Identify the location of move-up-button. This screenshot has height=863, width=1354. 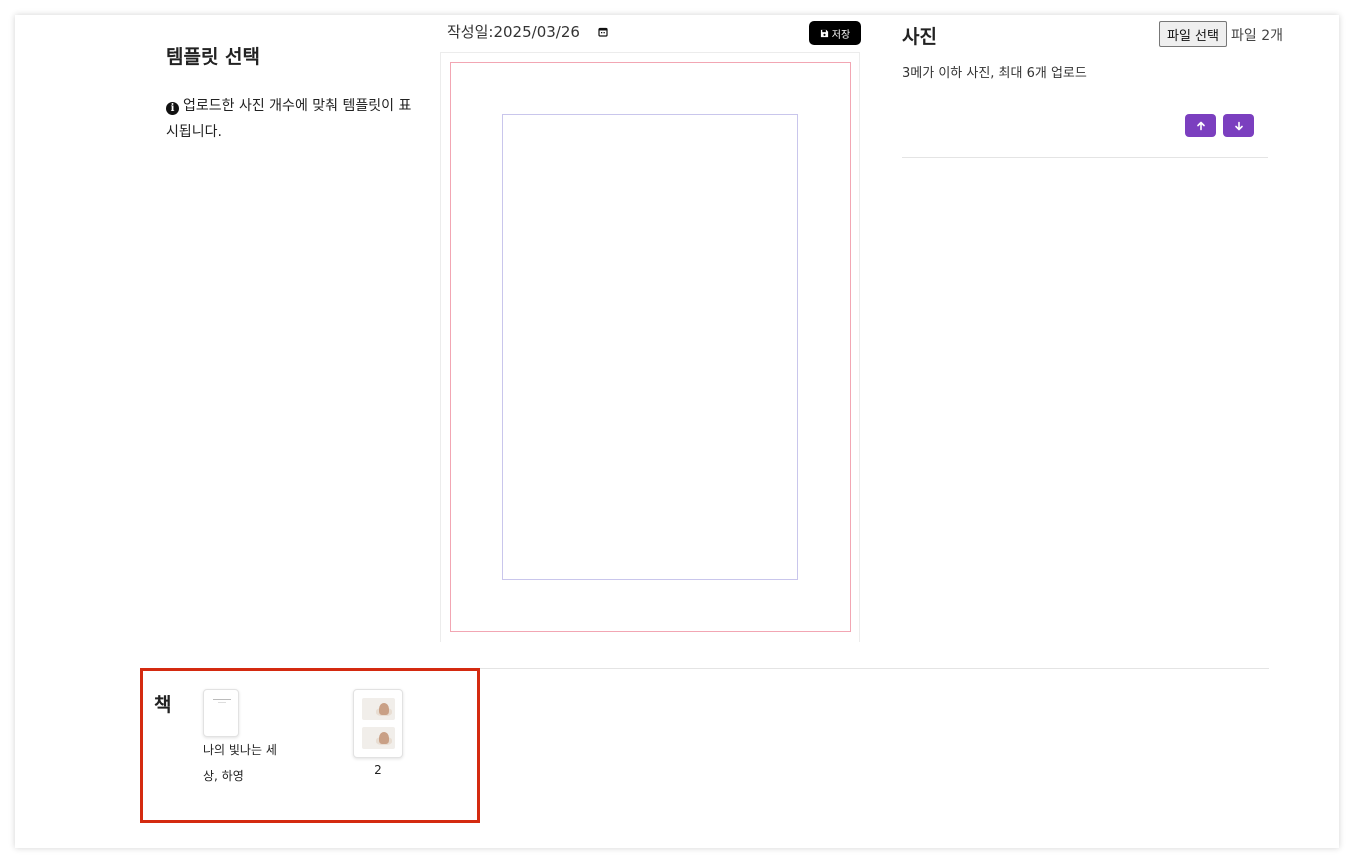
(1200, 125).